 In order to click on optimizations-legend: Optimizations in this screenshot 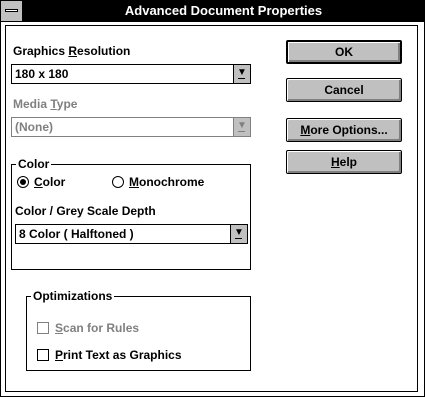, I will do `click(73, 296)`.